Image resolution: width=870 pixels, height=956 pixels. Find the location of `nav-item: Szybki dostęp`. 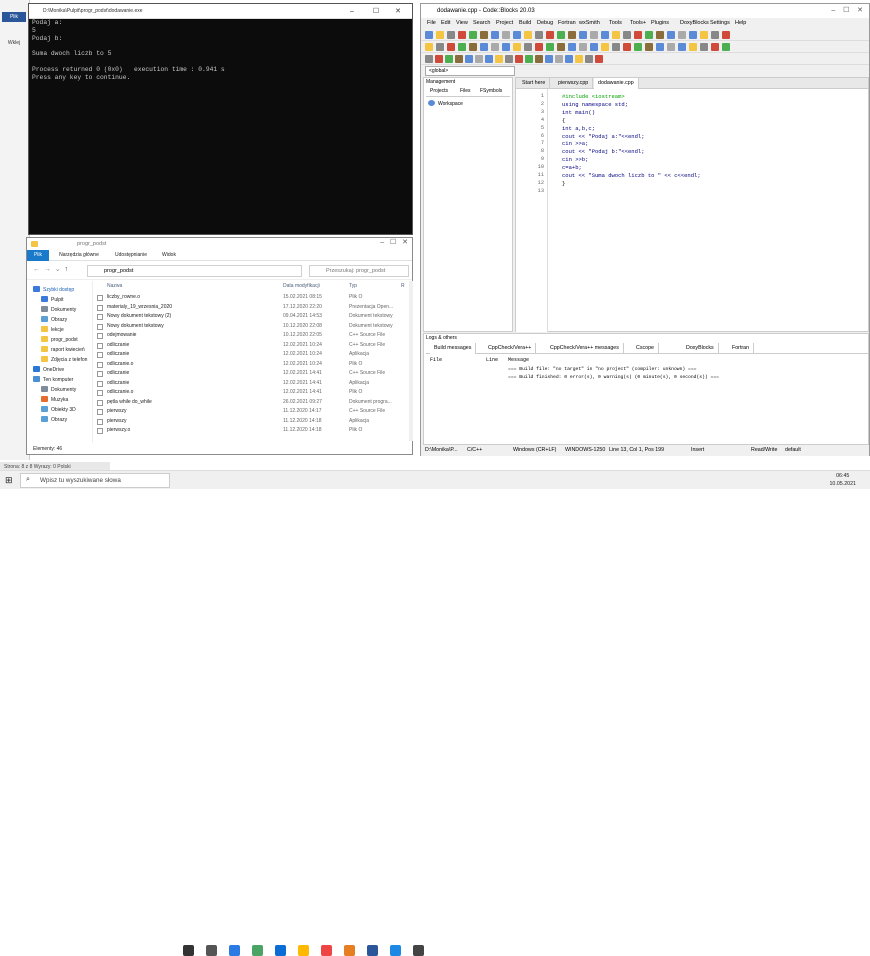

nav-item: Szybki dostęp is located at coordinates (60, 290).